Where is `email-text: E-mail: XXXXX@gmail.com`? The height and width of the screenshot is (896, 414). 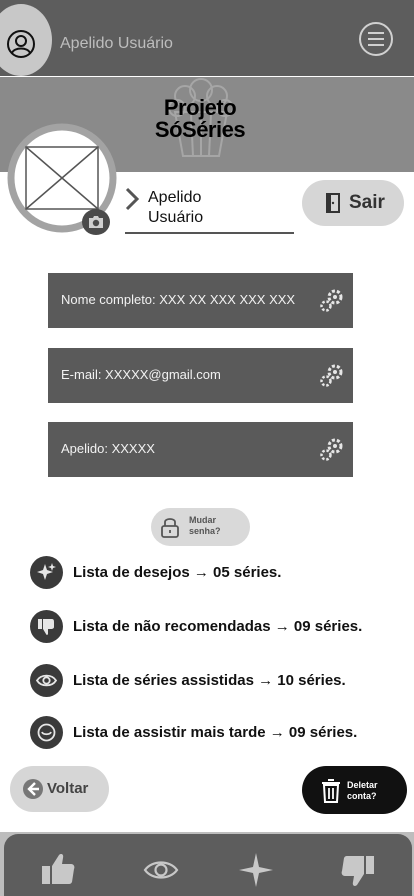
email-text: E-mail: XXXXX@gmail.com is located at coordinates (141, 374).